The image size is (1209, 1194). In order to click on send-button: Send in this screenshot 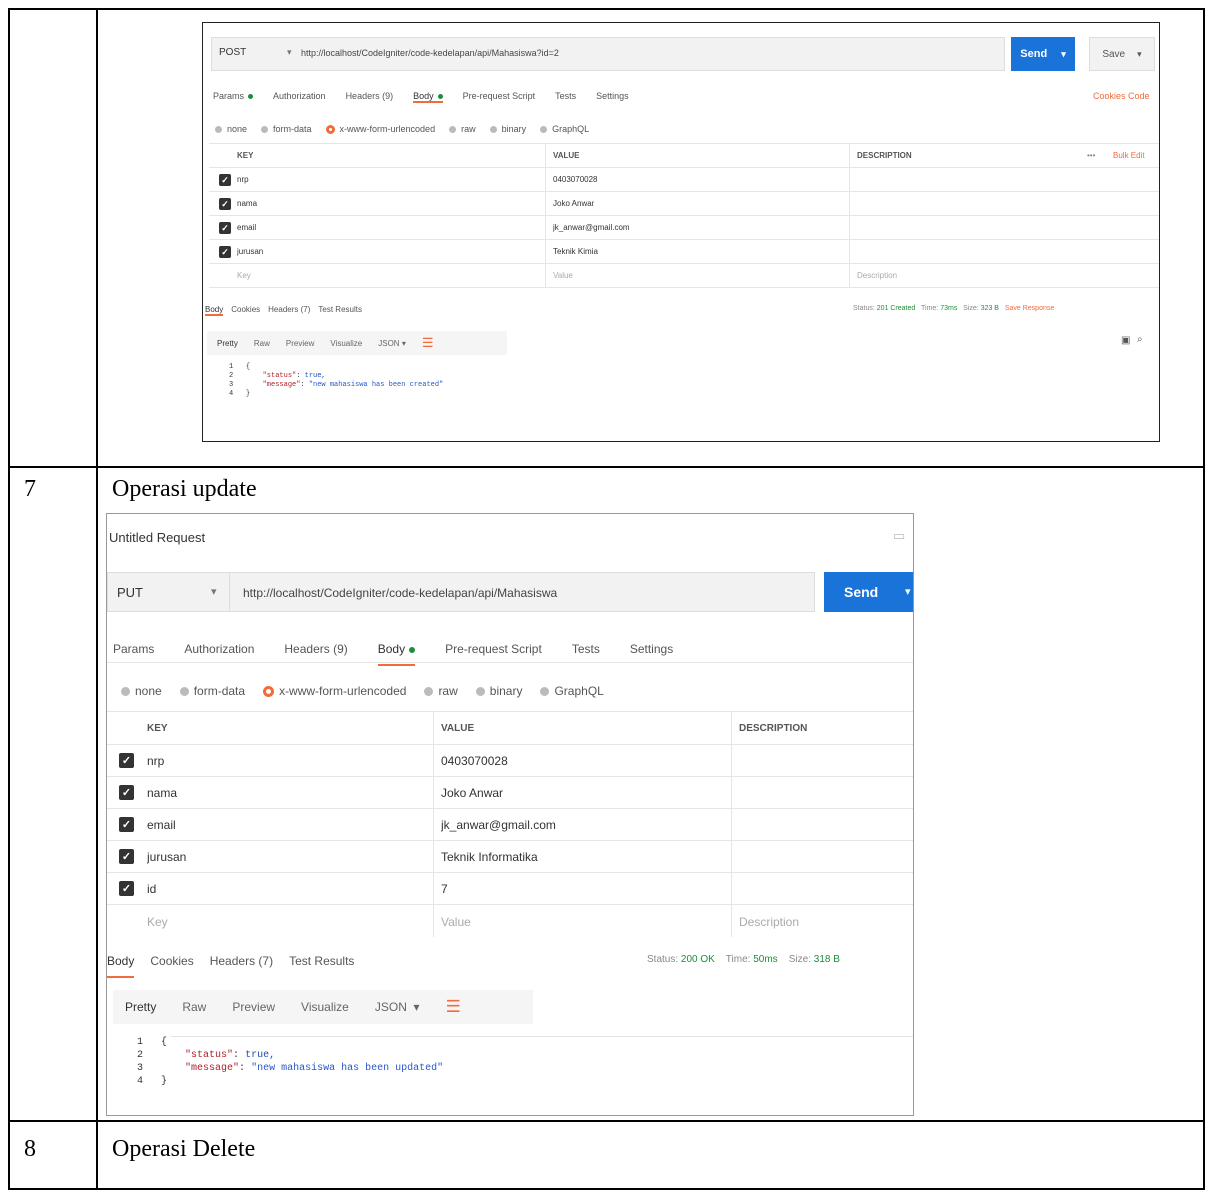, I will do `click(868, 592)`.